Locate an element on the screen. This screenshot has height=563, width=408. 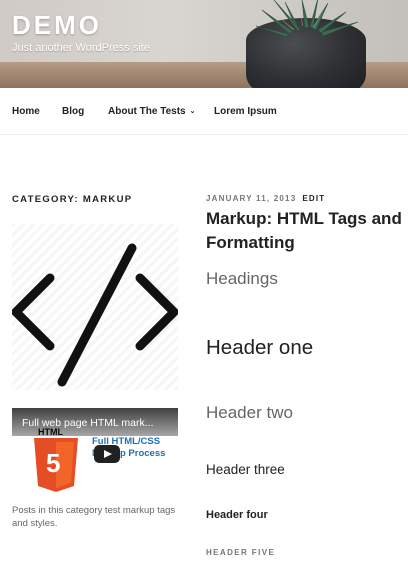
play-icon is located at coordinates (107, 454).